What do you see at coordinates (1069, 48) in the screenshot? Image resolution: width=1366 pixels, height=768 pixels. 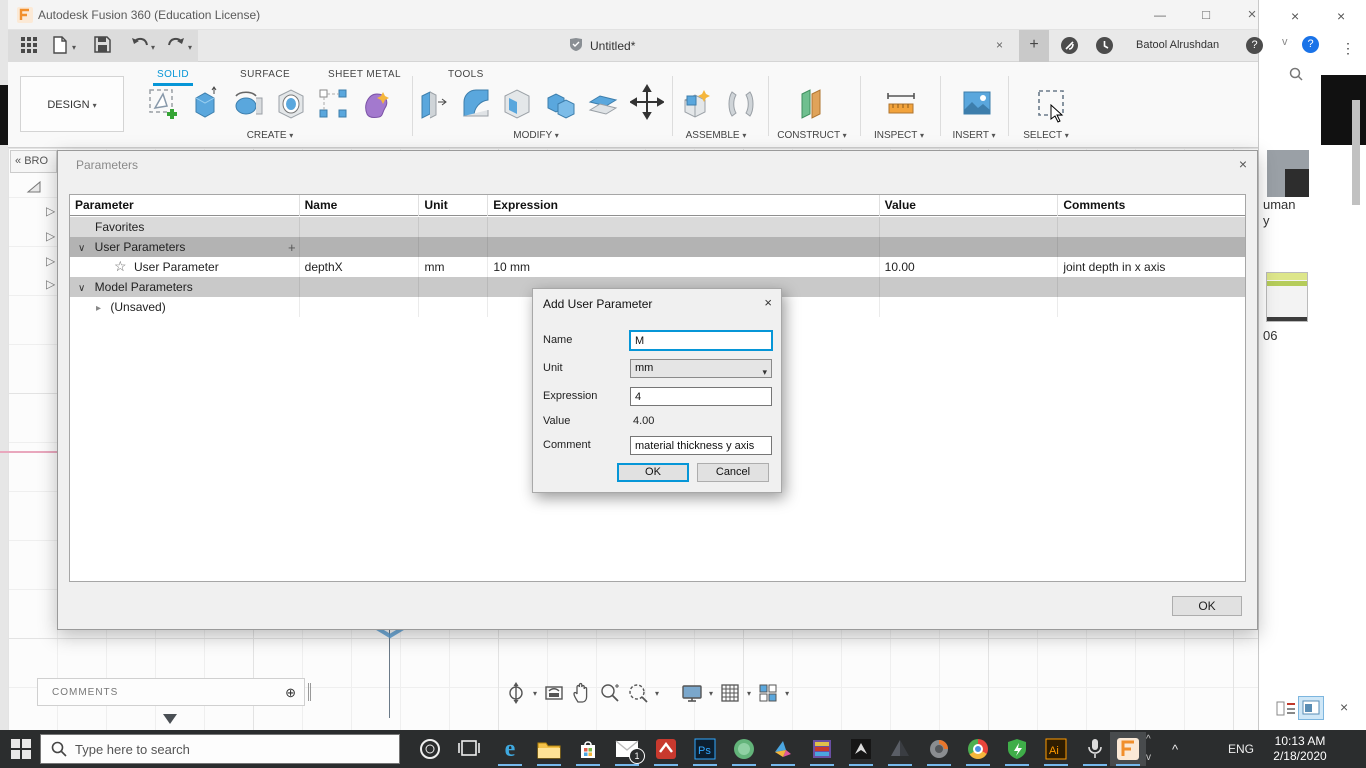 I see `extensions-icon` at bounding box center [1069, 48].